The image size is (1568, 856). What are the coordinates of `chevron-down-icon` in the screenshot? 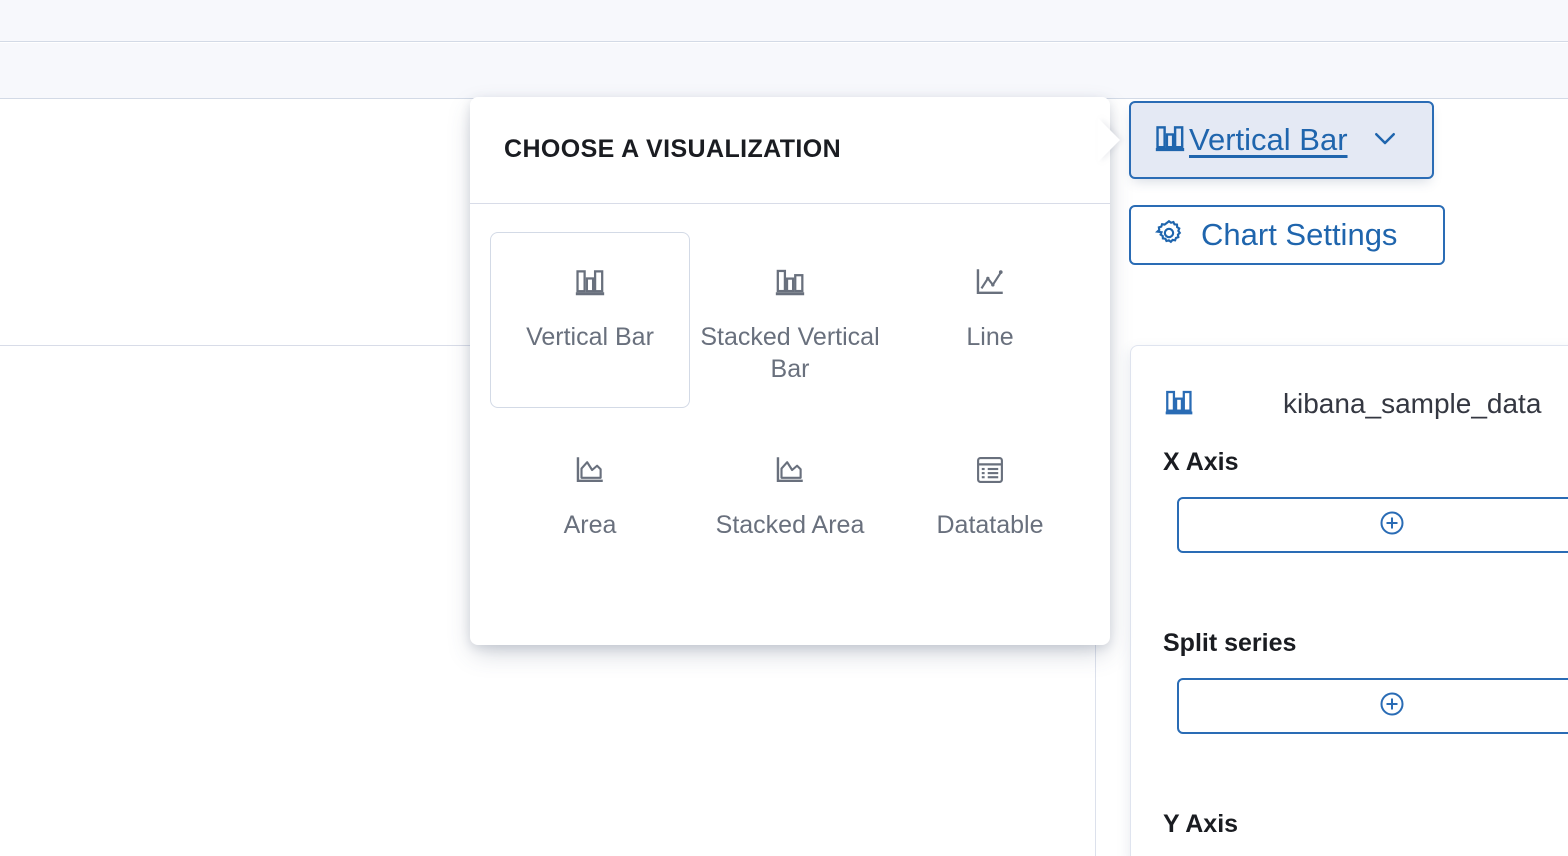 It's located at (1385, 140).